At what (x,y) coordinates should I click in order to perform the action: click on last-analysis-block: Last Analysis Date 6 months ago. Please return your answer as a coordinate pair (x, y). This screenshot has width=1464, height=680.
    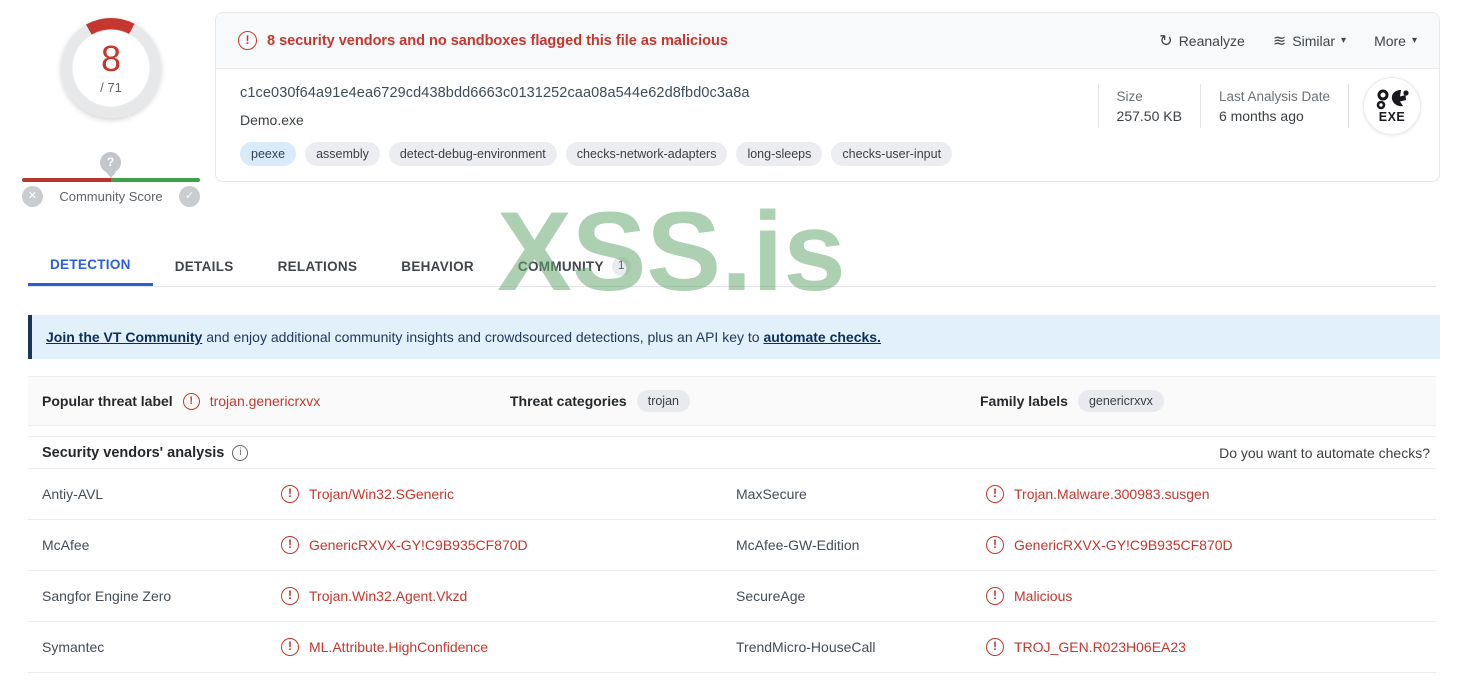
    Looking at the image, I should click on (1274, 106).